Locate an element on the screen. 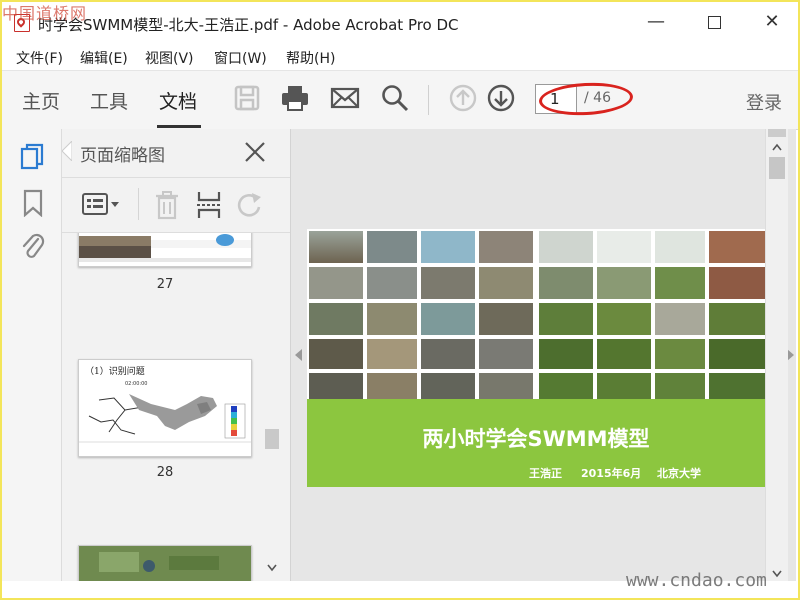 This screenshot has width=800, height=600. document-scroll-thumb is located at coordinates (777, 168).